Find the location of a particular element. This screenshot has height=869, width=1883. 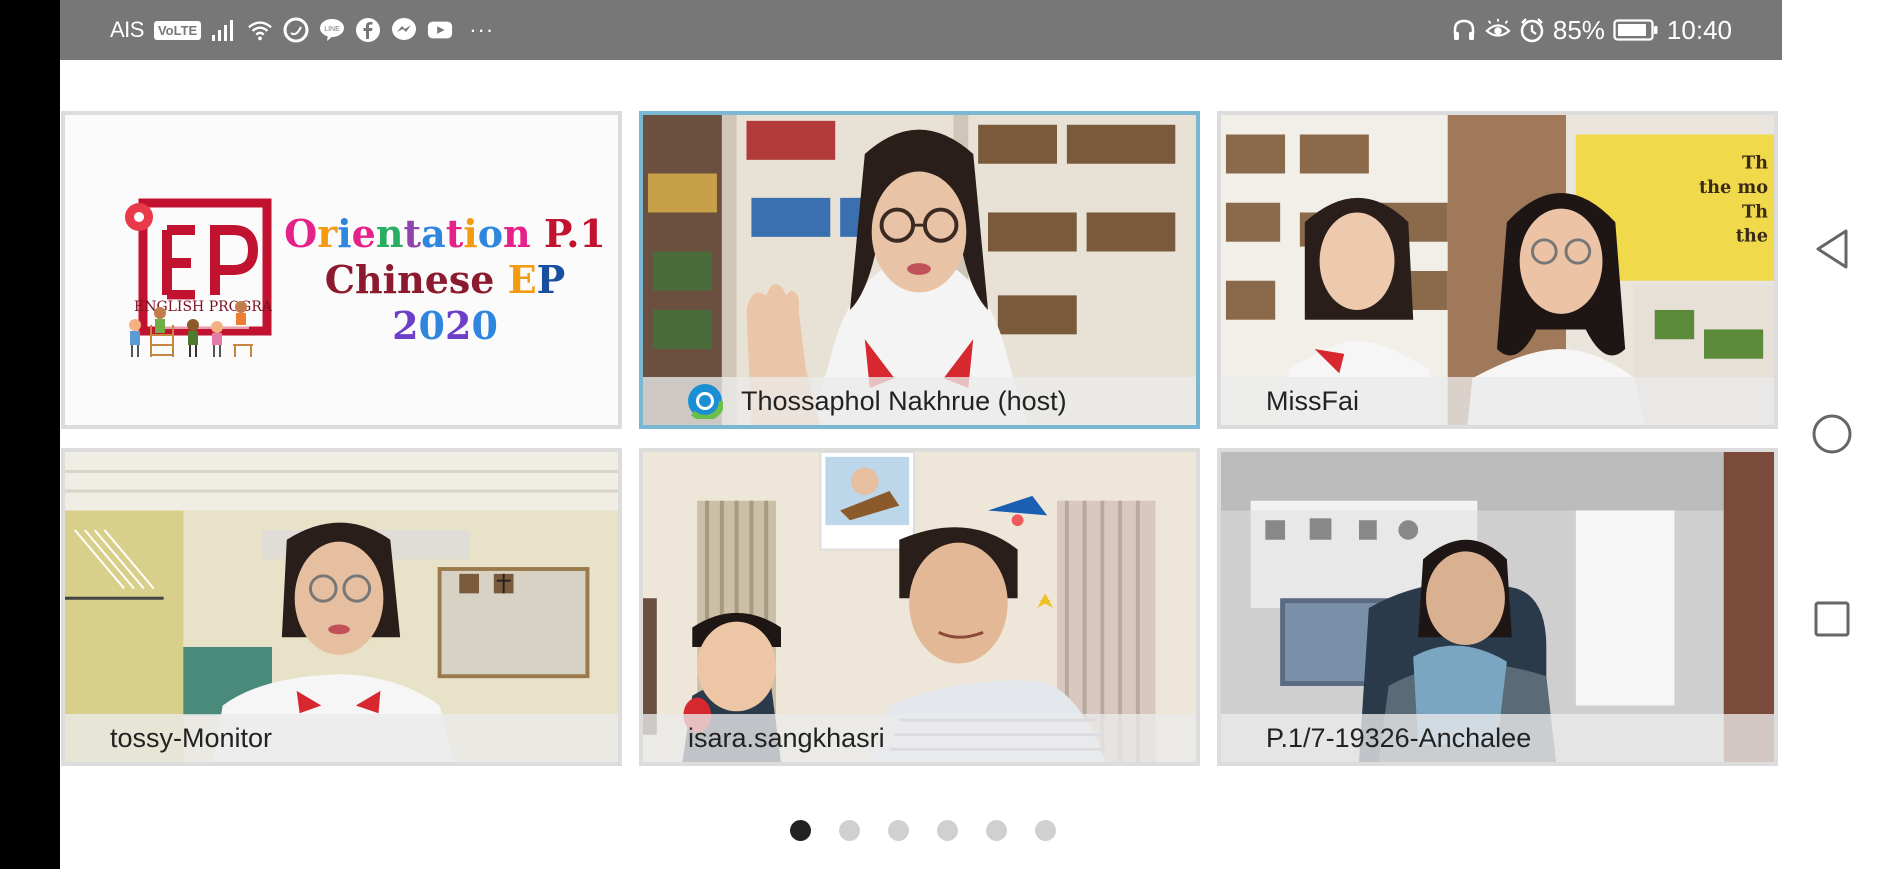

participant-name: tossy-Monitor is located at coordinates (191, 737).